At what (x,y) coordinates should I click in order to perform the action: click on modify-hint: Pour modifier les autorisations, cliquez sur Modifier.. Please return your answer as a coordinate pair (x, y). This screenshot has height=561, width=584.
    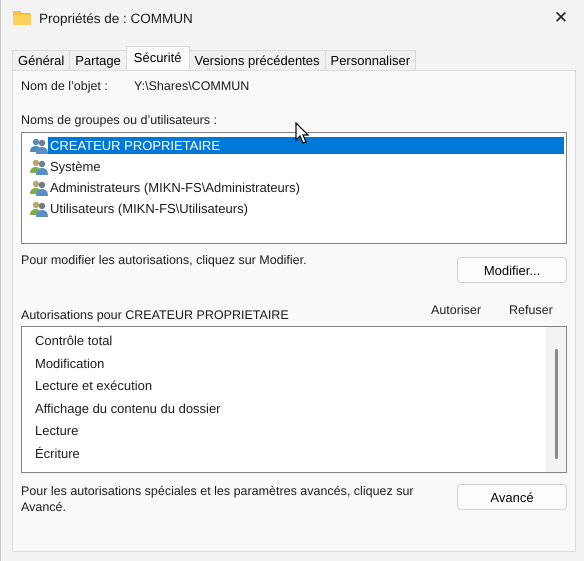
    Looking at the image, I should click on (164, 260).